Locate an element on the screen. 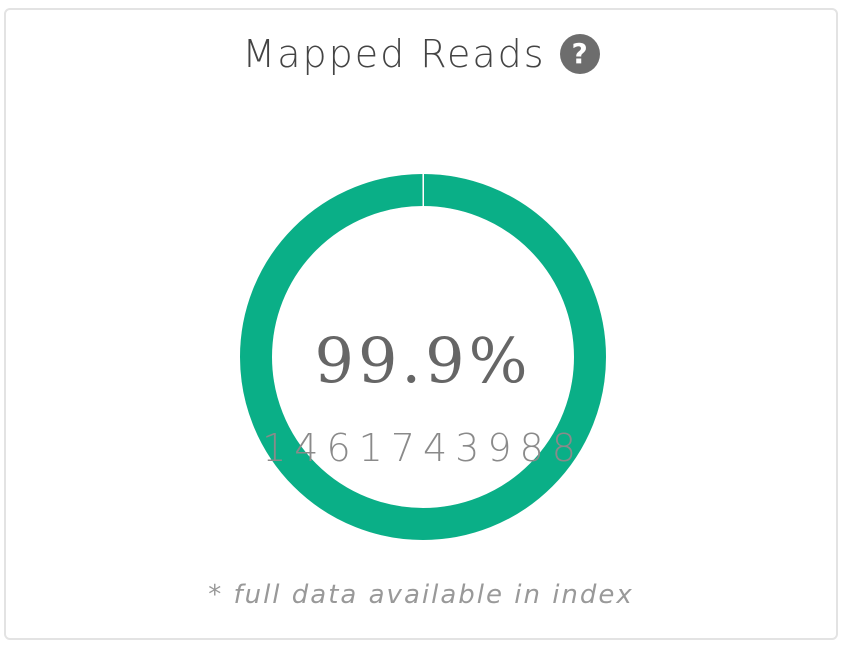 The width and height of the screenshot is (843, 647). card-title: Mapped Reads is located at coordinates (394, 54).